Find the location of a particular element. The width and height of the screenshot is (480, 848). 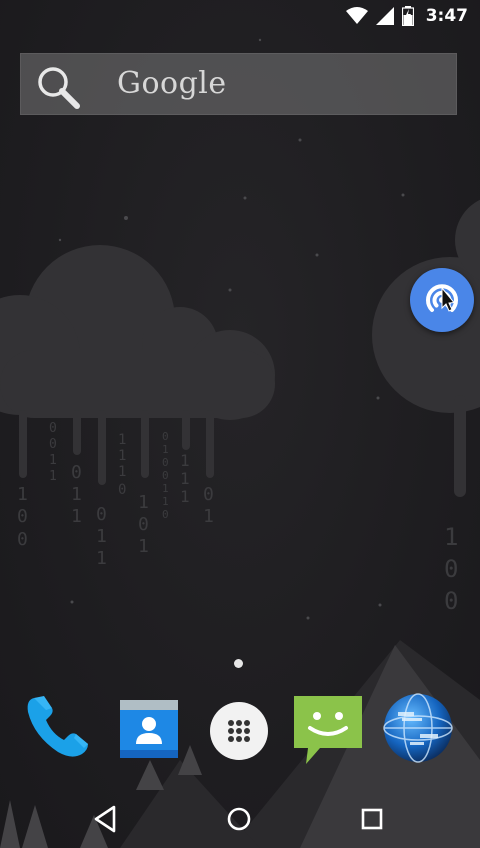

back-arrow-icon is located at coordinates (105, 819).